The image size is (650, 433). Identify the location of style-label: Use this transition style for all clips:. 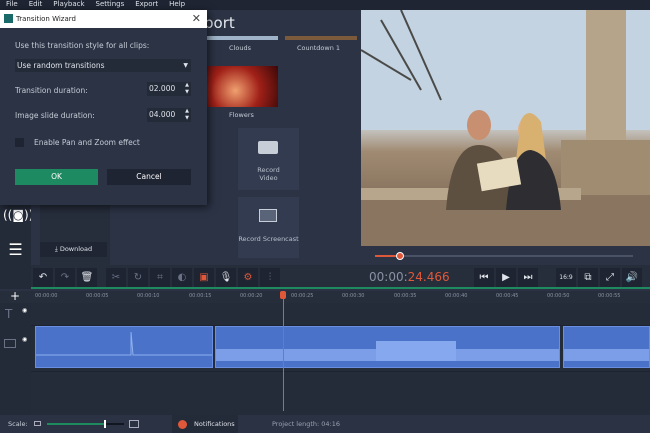
(82, 45).